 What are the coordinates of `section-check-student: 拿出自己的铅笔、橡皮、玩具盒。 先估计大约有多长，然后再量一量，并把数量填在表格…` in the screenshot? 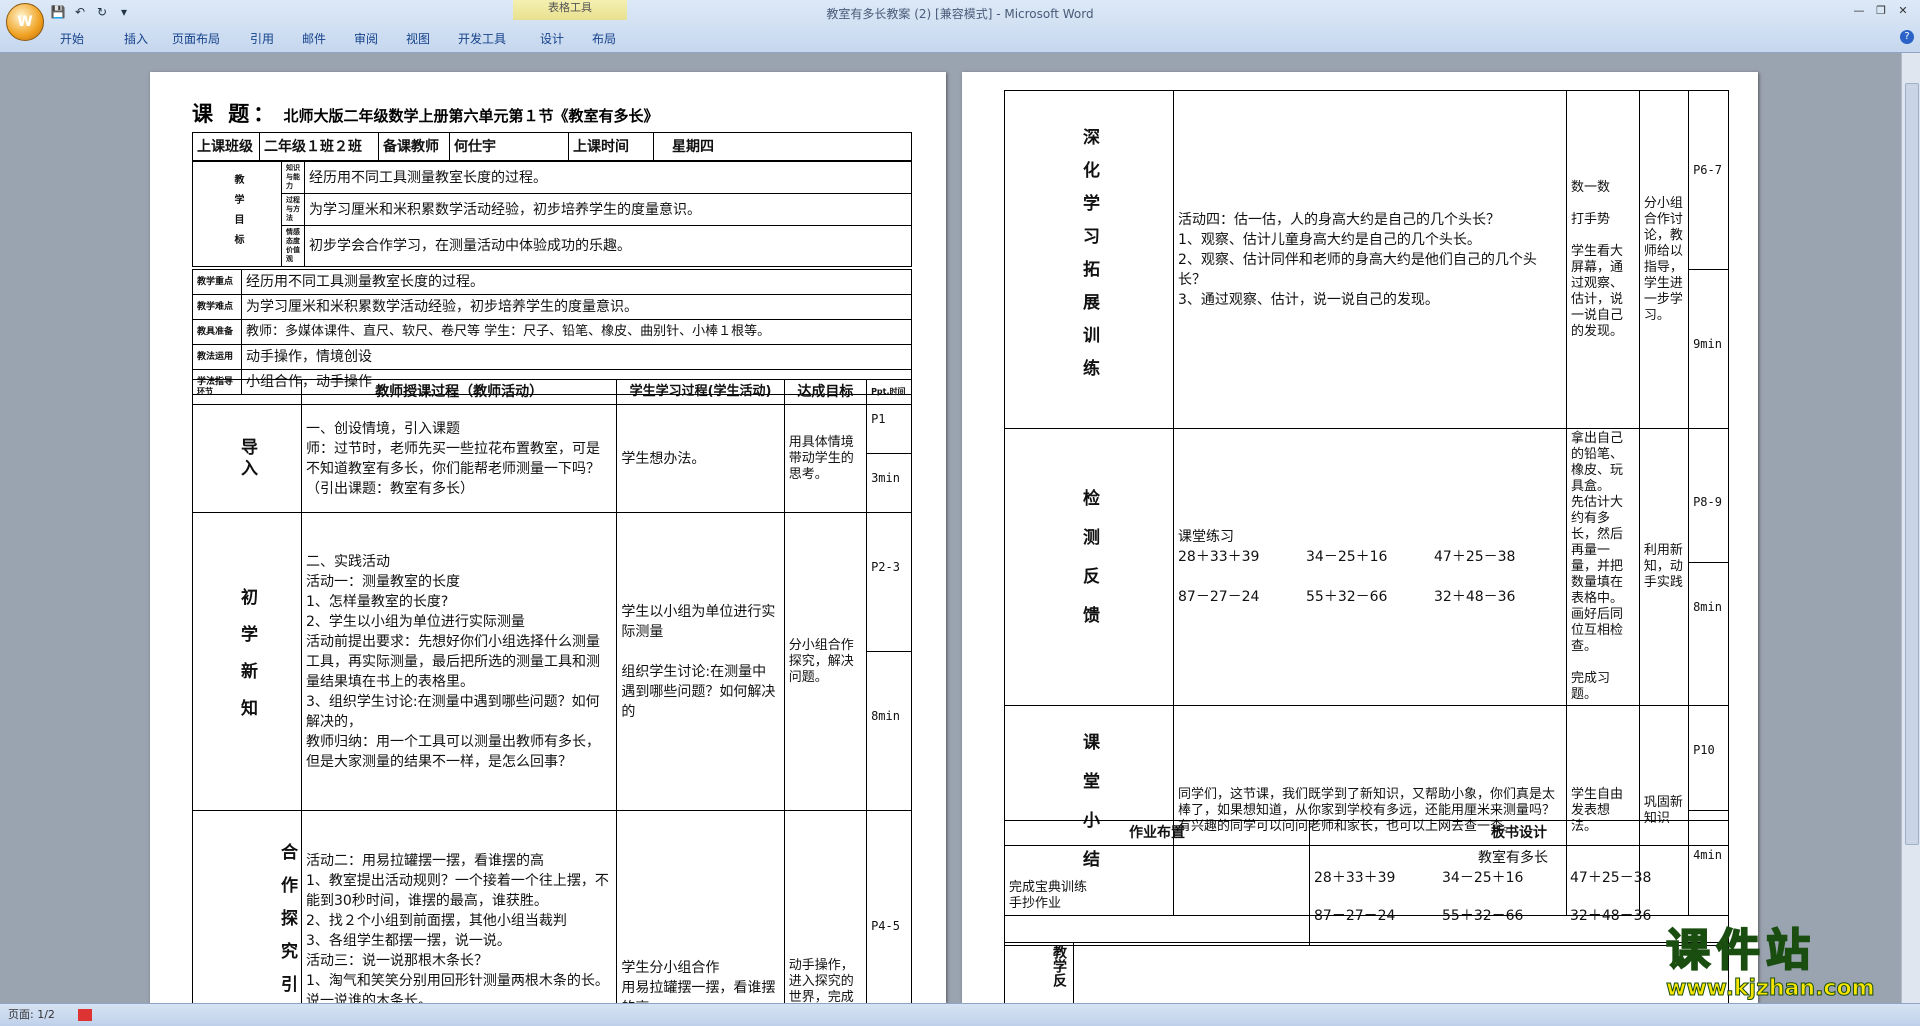 It's located at (1603, 567).